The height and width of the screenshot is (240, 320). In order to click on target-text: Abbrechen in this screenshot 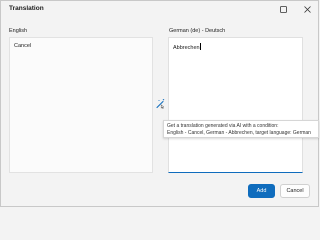, I will do `click(186, 48)`.